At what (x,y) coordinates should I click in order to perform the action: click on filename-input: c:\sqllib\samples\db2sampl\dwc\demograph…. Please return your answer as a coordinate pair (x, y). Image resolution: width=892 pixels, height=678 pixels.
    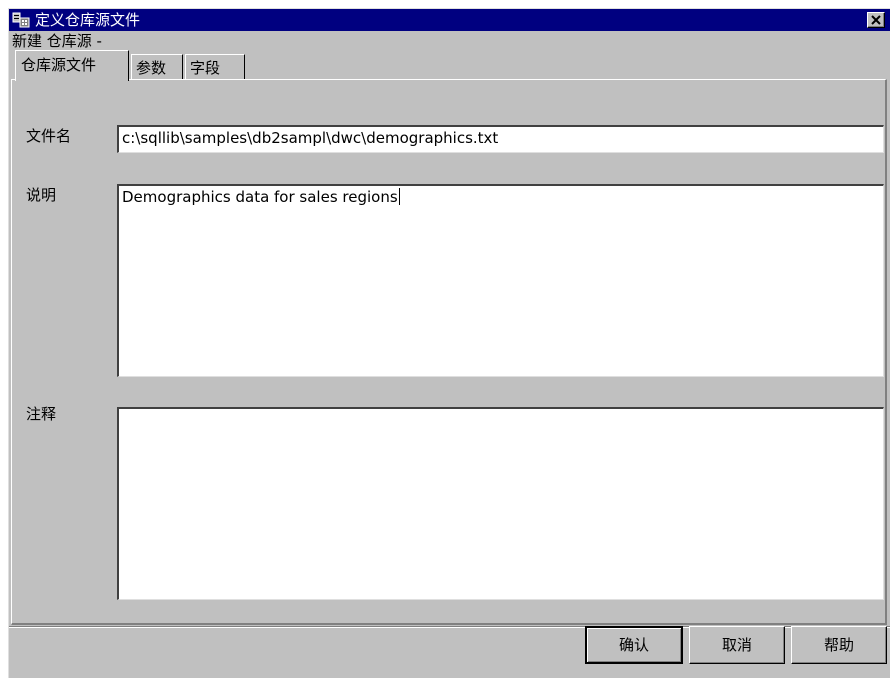
    Looking at the image, I should click on (500, 139).